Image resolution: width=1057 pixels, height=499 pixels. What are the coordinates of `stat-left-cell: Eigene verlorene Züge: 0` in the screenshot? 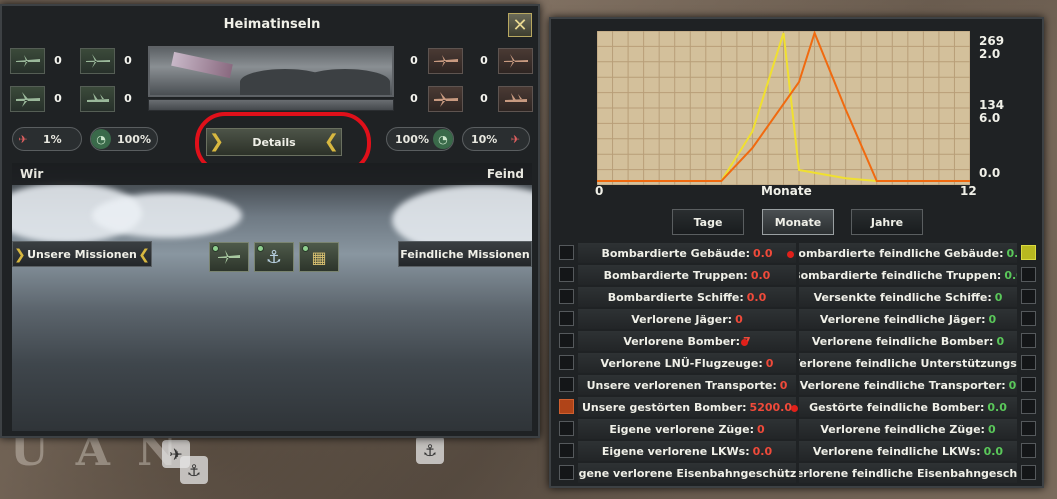 It's located at (687, 429).